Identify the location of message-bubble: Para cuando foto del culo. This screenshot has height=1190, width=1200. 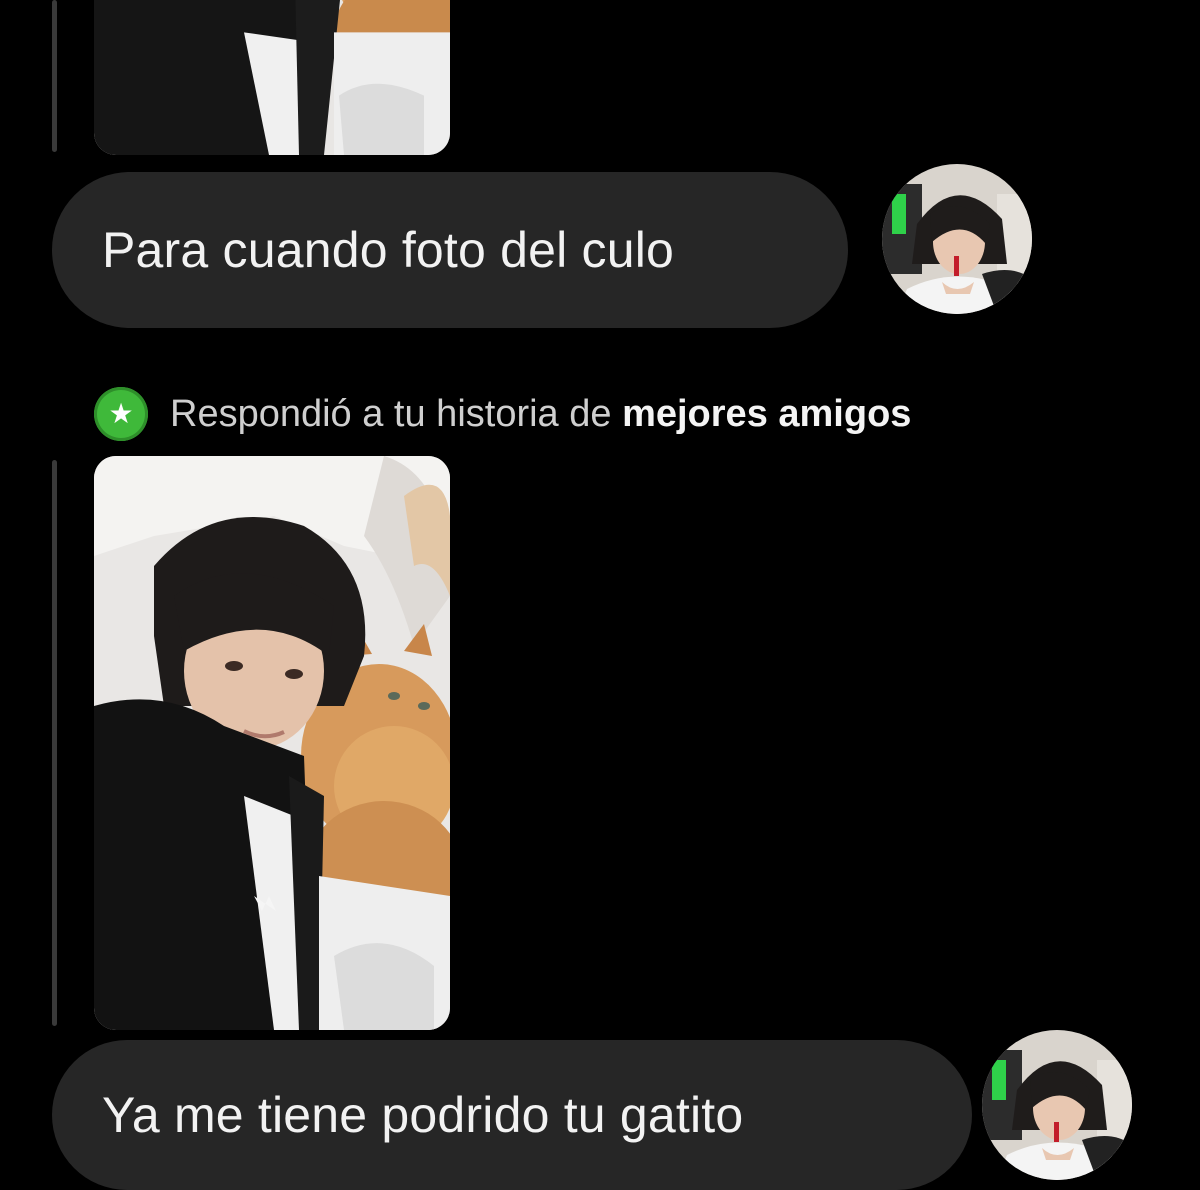
(450, 250).